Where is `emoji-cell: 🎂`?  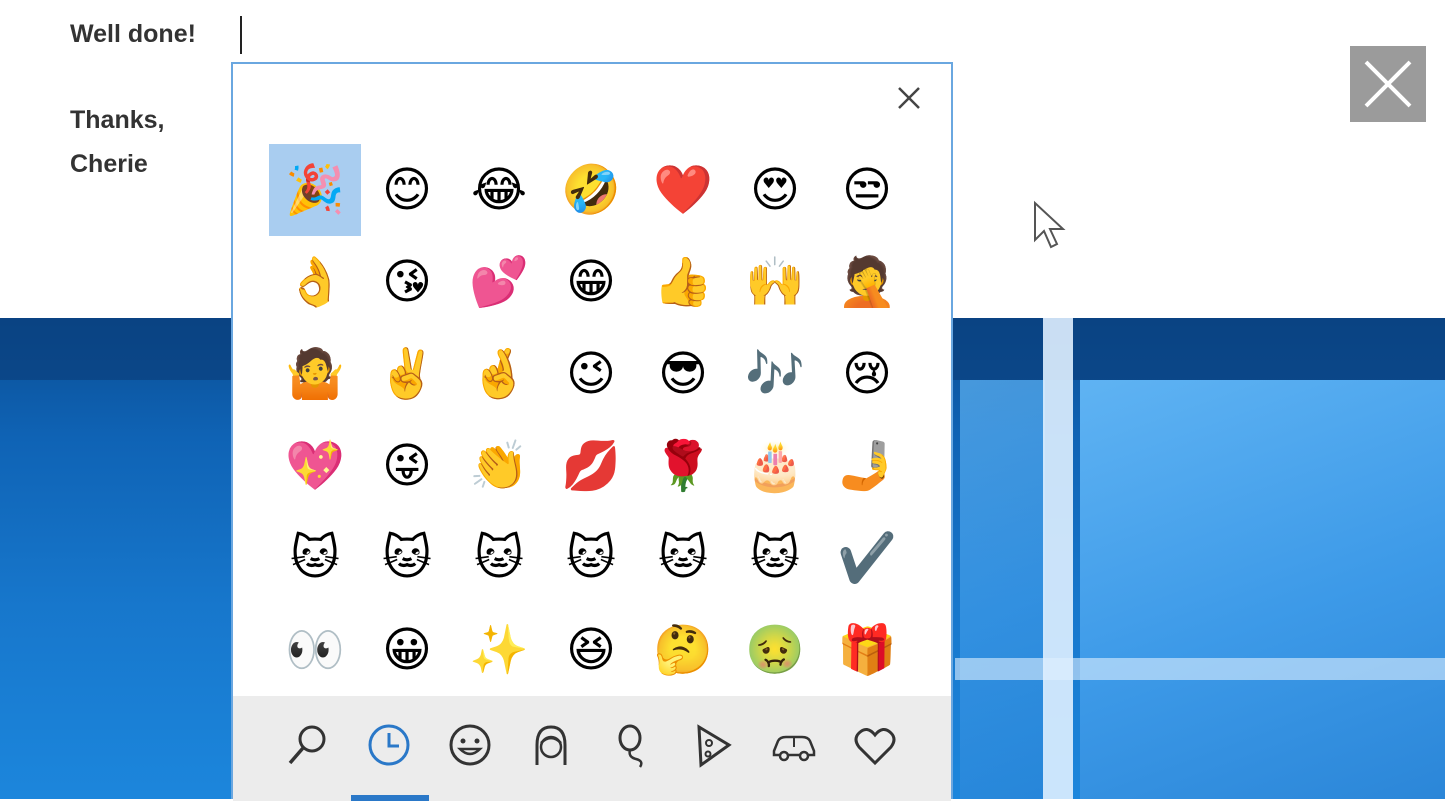
emoji-cell: 🎂 is located at coordinates (775, 466).